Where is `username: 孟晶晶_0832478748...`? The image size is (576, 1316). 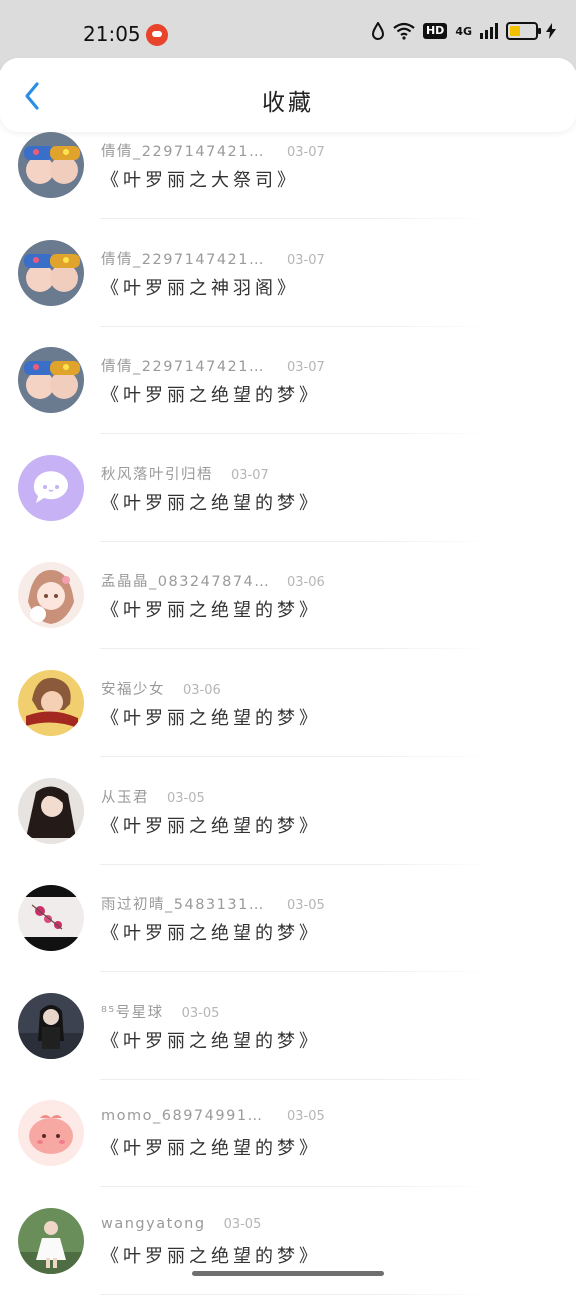 username: 孟晶晶_0832478748... is located at coordinates (185, 582).